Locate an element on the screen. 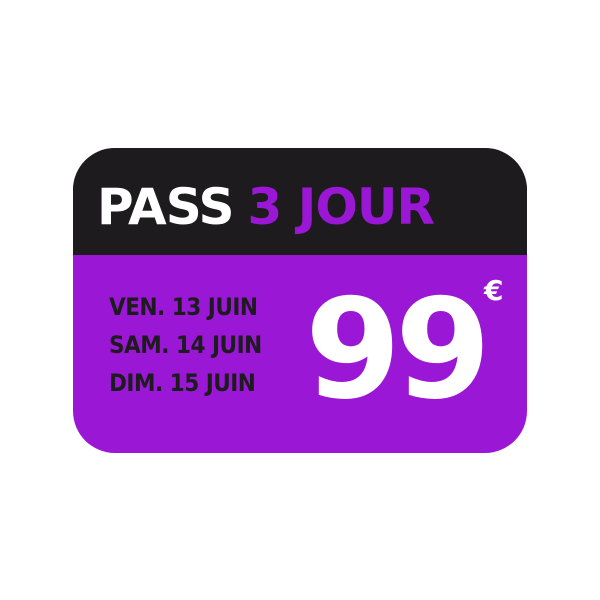  price-value: 99 is located at coordinates (398, 349).